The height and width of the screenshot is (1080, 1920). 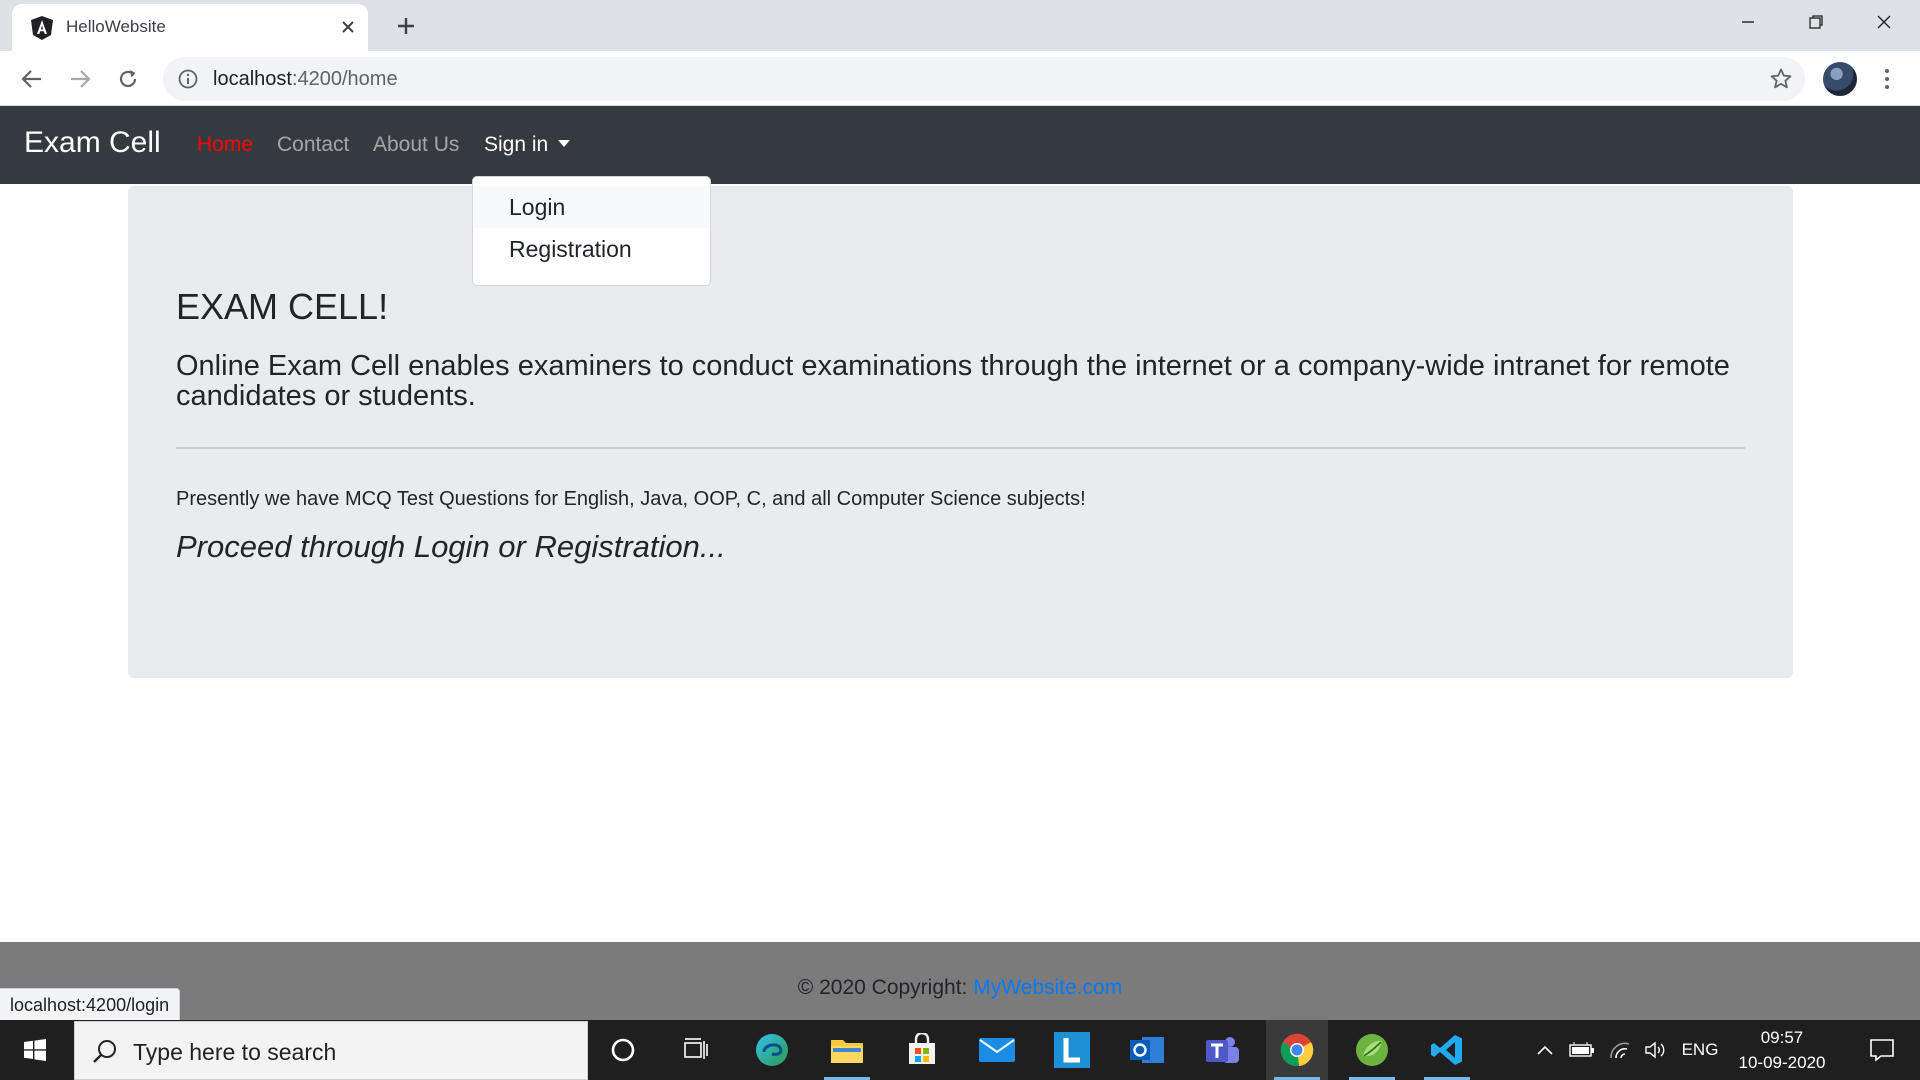 I want to click on nav-dropdown-sign-in: Sign in, so click(x=527, y=145).